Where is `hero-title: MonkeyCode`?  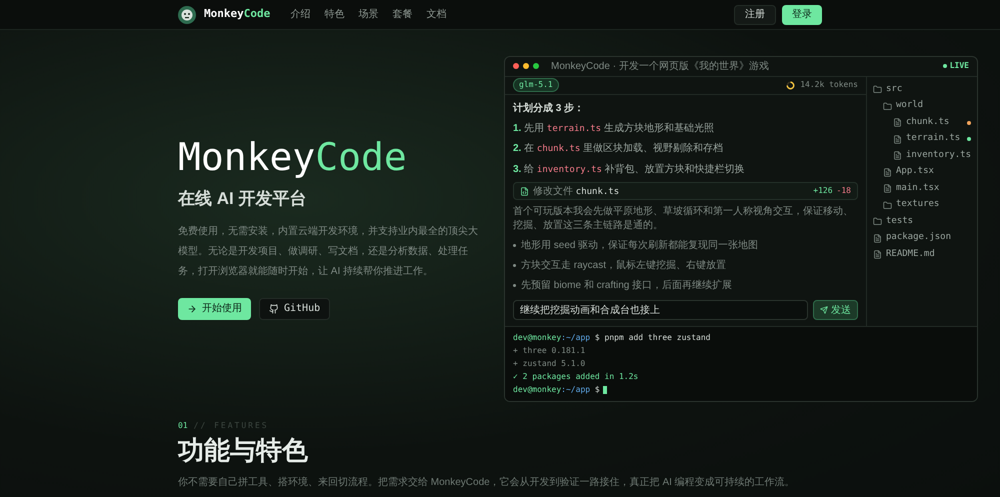
hero-title: MonkeyCode is located at coordinates (292, 157).